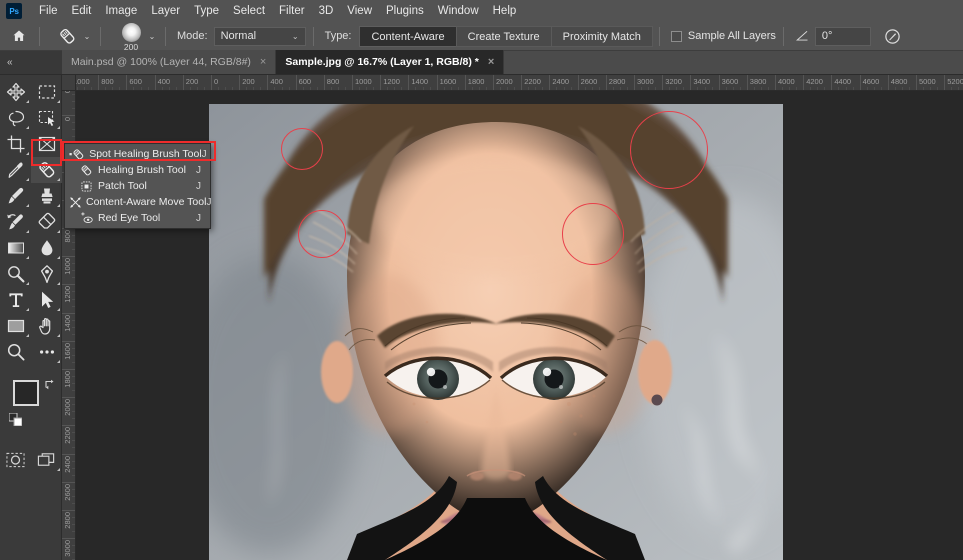  I want to click on move-tool, so click(15, 92).